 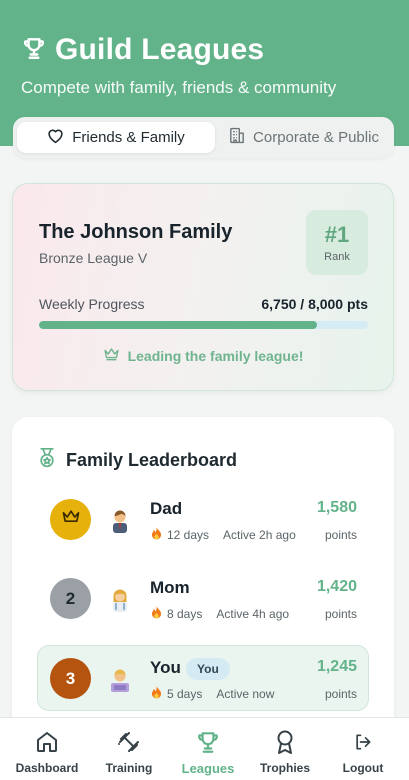 I want to click on league-type-tabs: Friends & Family Corporate & Public, so click(x=203, y=137).